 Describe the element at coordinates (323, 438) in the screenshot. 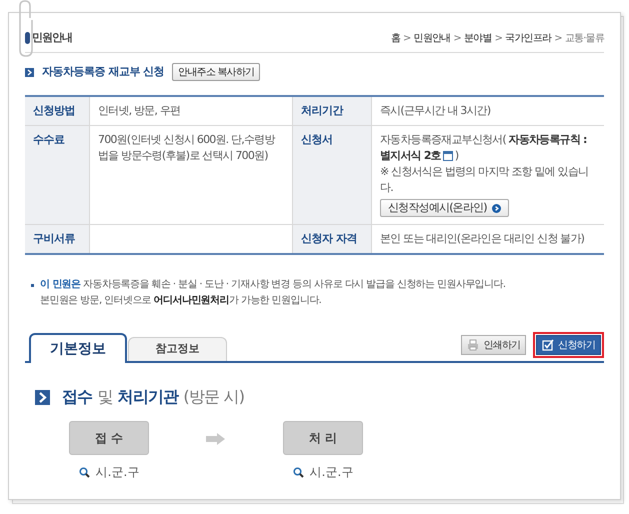

I see `step-box: 처 리` at that location.